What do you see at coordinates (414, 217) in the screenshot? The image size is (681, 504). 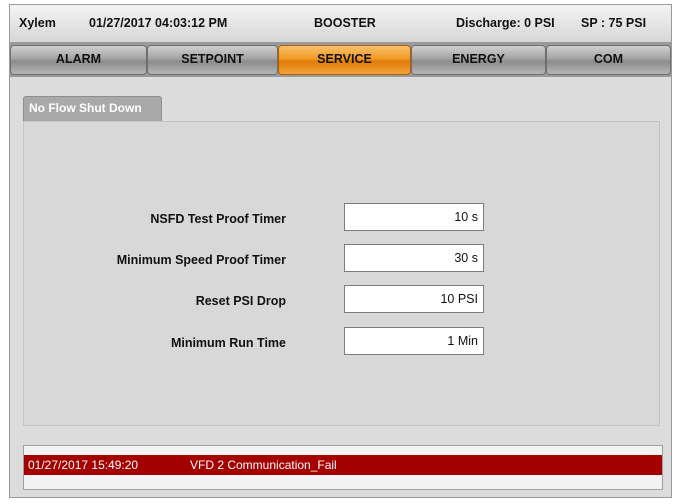 I see `nsfd-test-proof-timer-field: 10 s` at bounding box center [414, 217].